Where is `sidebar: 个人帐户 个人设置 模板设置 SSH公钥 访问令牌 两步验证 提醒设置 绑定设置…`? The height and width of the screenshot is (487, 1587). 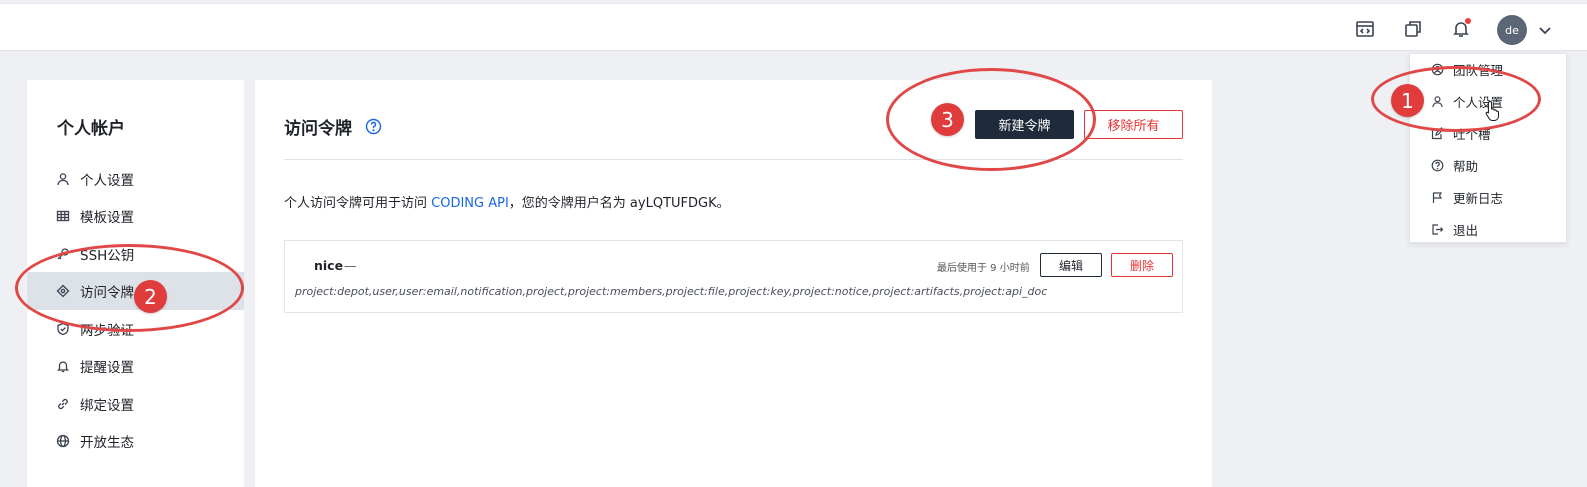
sidebar: 个人帐户 个人设置 模板设置 SSH公钥 访问令牌 两步验证 提醒设置 绑定设置… is located at coordinates (135, 283).